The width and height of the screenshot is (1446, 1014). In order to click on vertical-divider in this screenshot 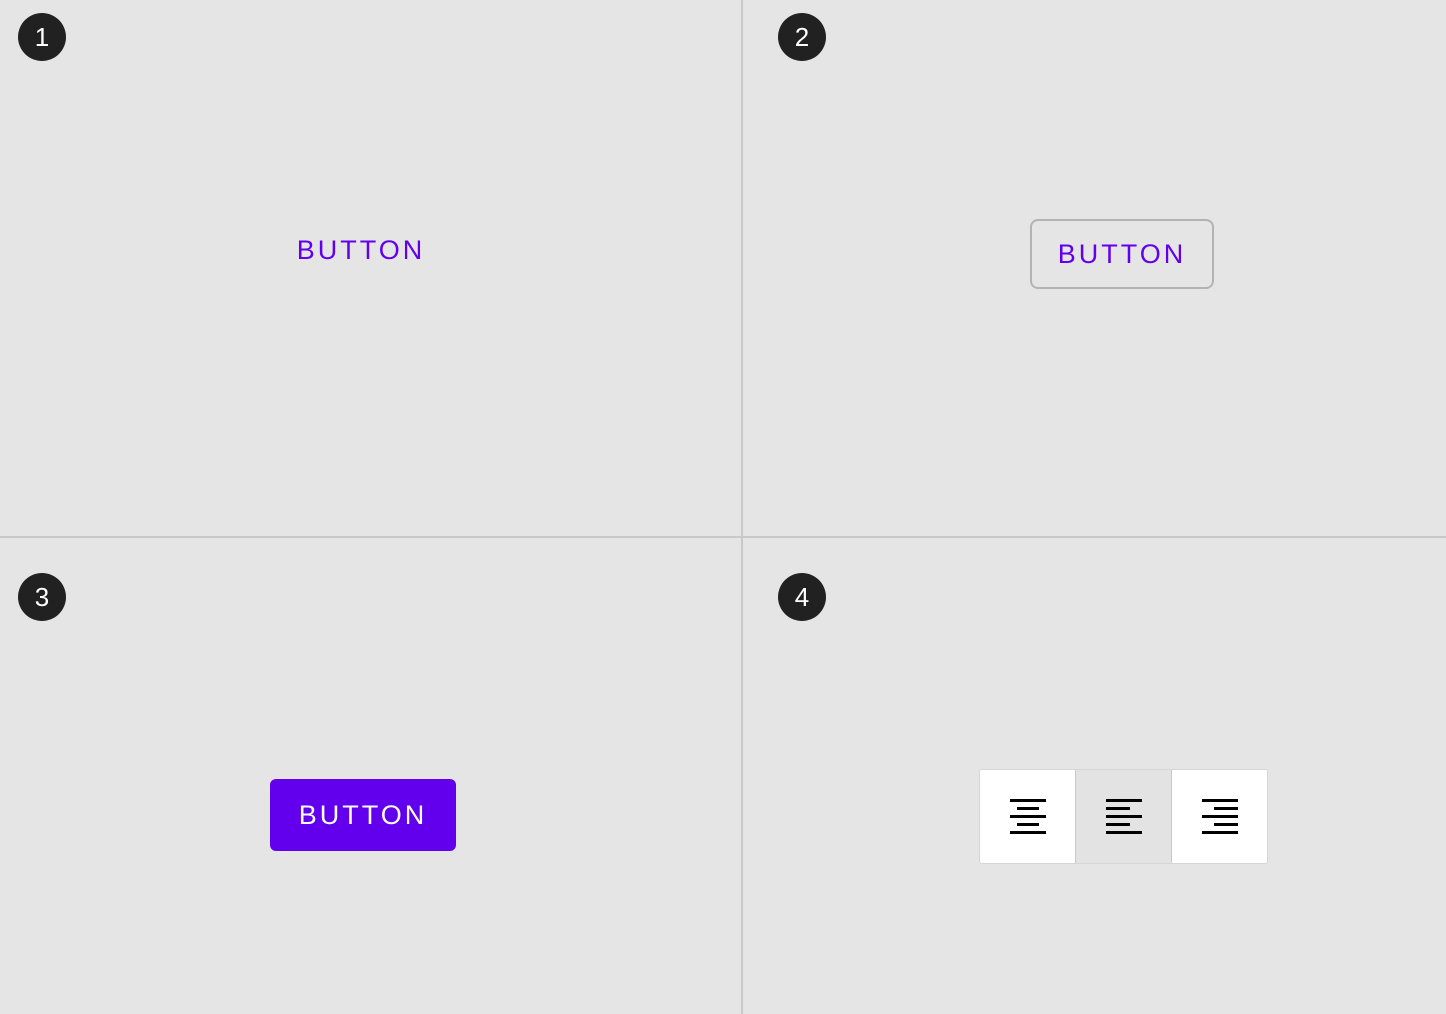, I will do `click(742, 507)`.